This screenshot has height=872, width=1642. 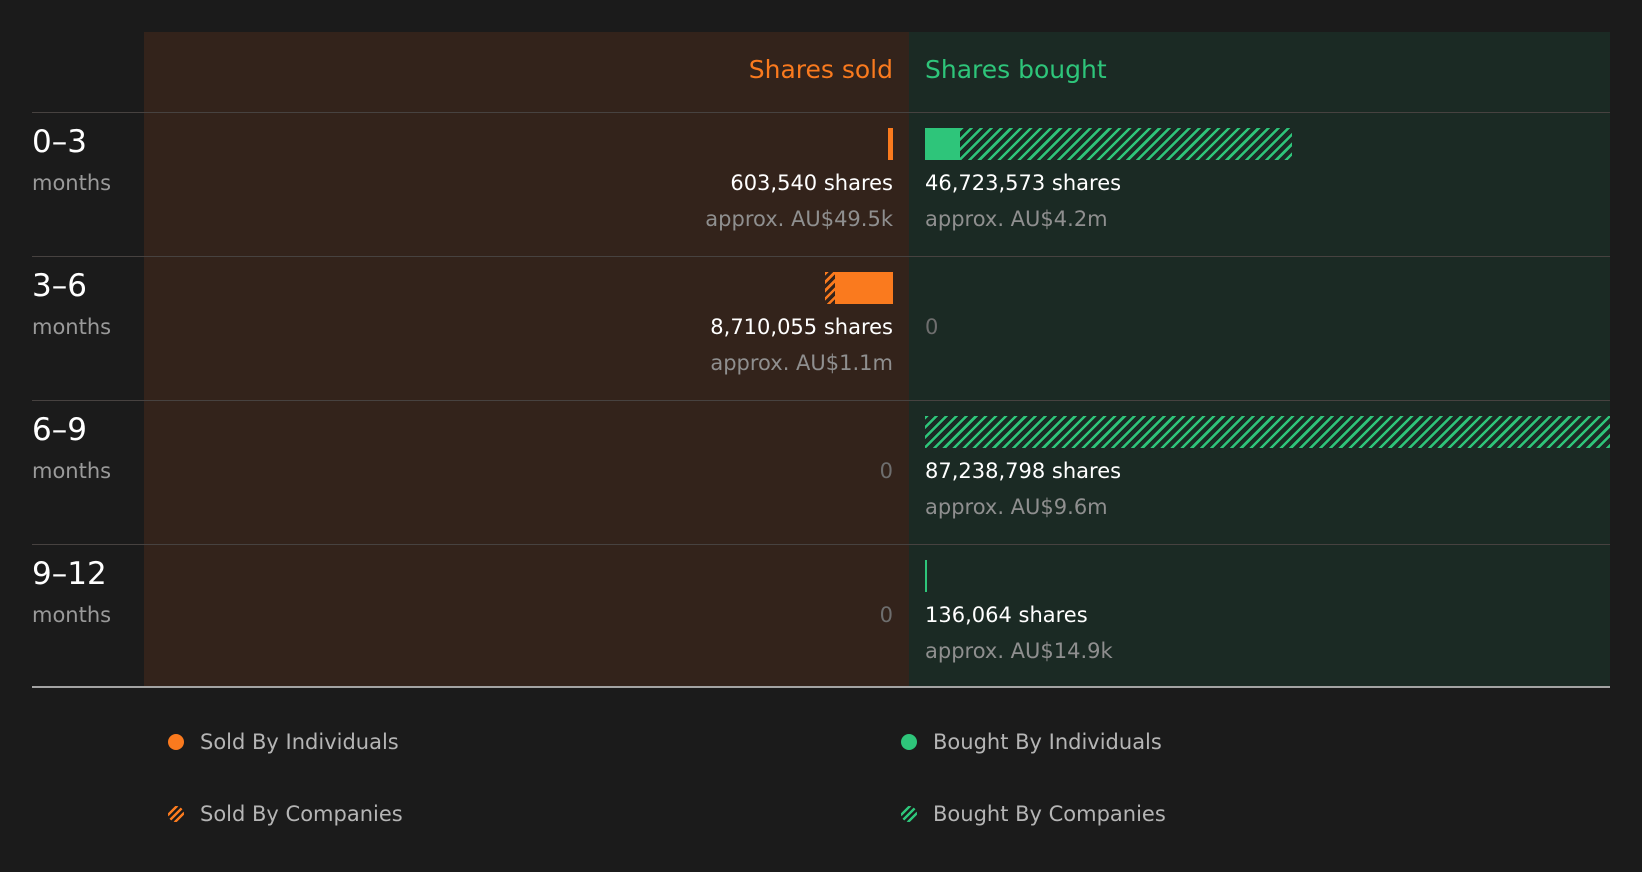 What do you see at coordinates (820, 69) in the screenshot?
I see `shares-sold-header: Shares sold` at bounding box center [820, 69].